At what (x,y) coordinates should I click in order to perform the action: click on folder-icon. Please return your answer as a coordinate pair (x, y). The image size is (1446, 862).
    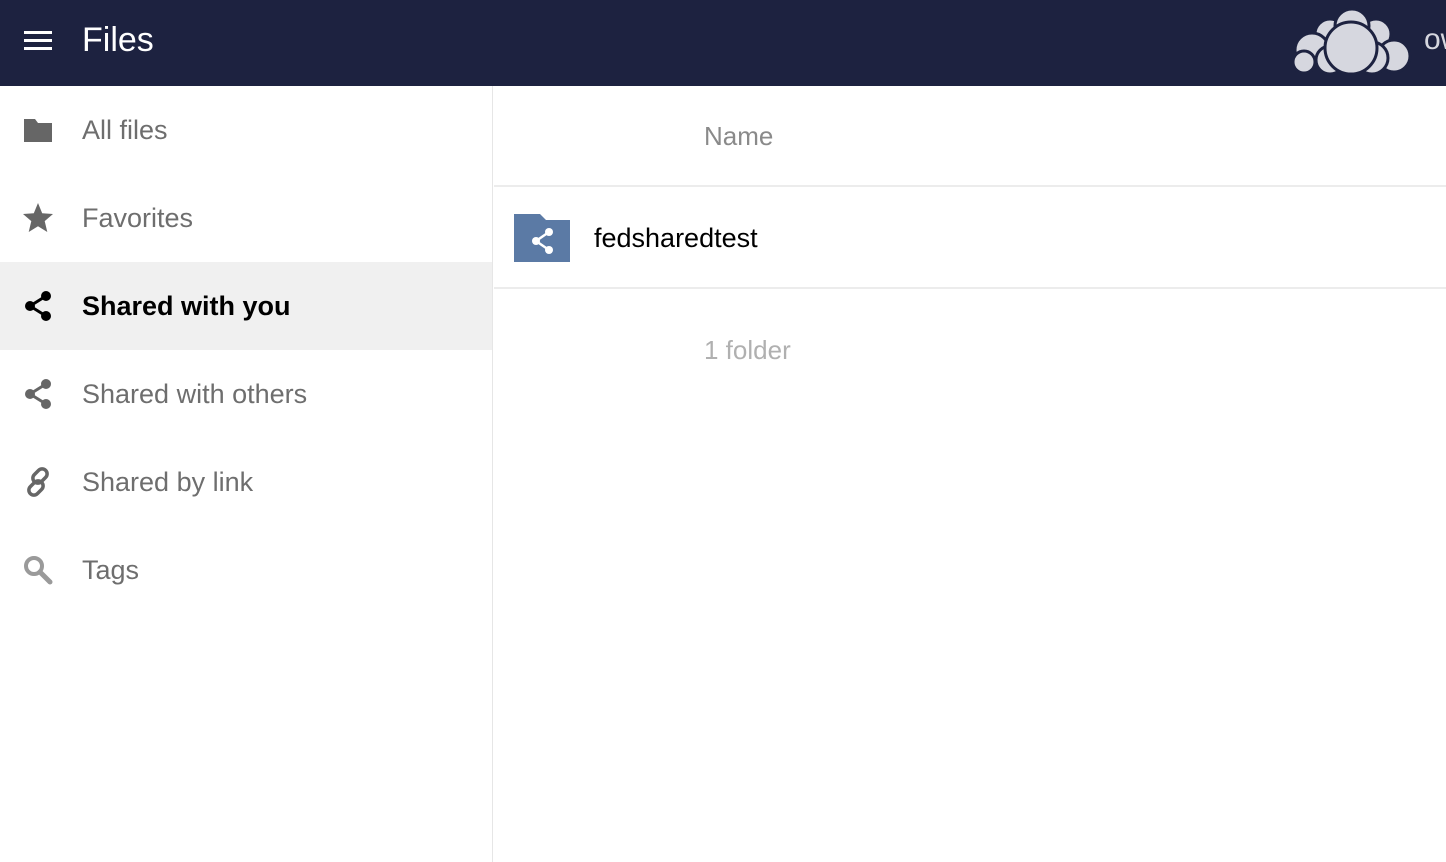
    Looking at the image, I should click on (38, 130).